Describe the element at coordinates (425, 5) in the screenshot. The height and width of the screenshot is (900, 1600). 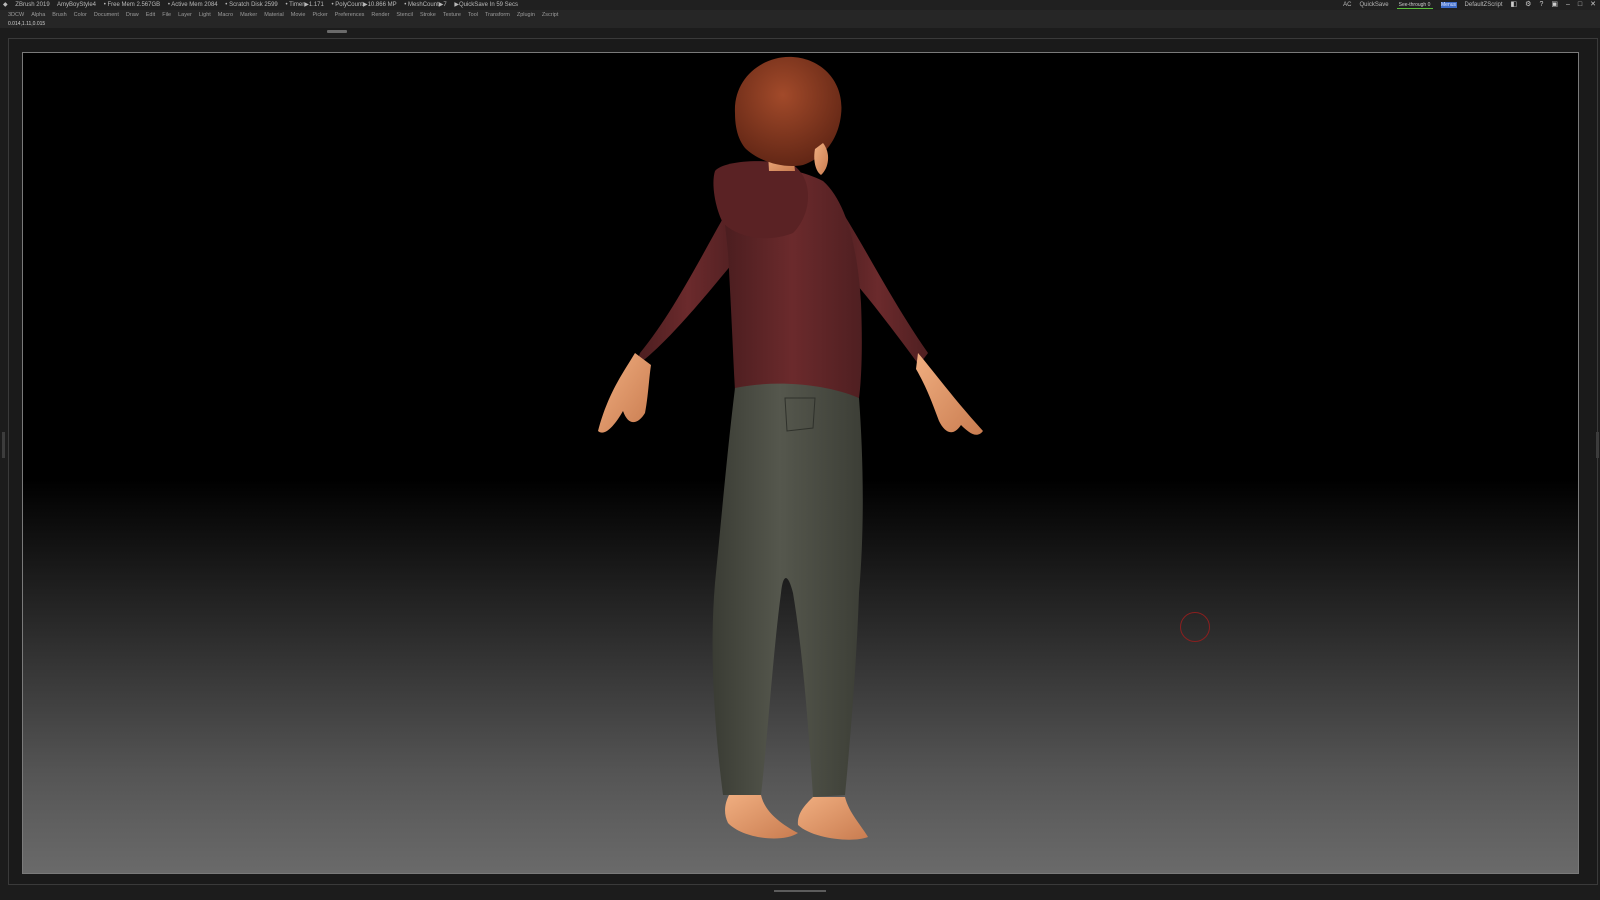
I see `meshcount: • MeshCount▶7` at that location.